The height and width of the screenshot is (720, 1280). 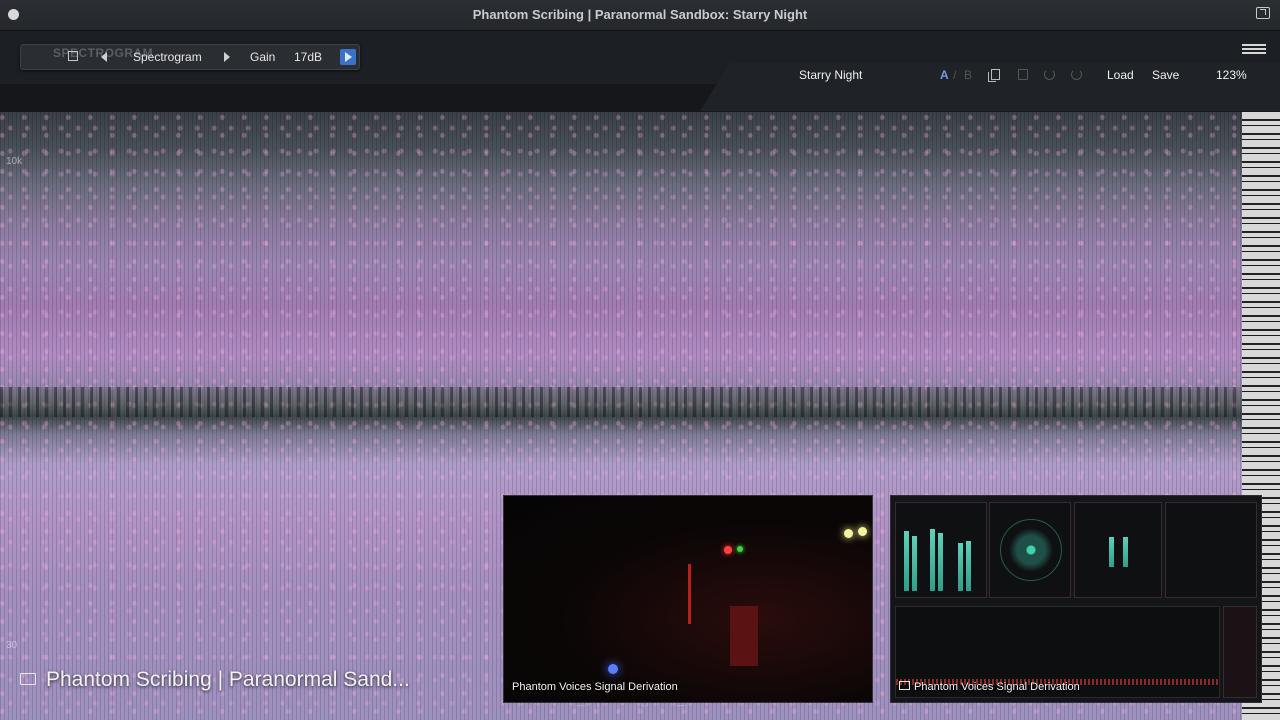 What do you see at coordinates (1211, 550) in the screenshot?
I see `stereo-panel` at bounding box center [1211, 550].